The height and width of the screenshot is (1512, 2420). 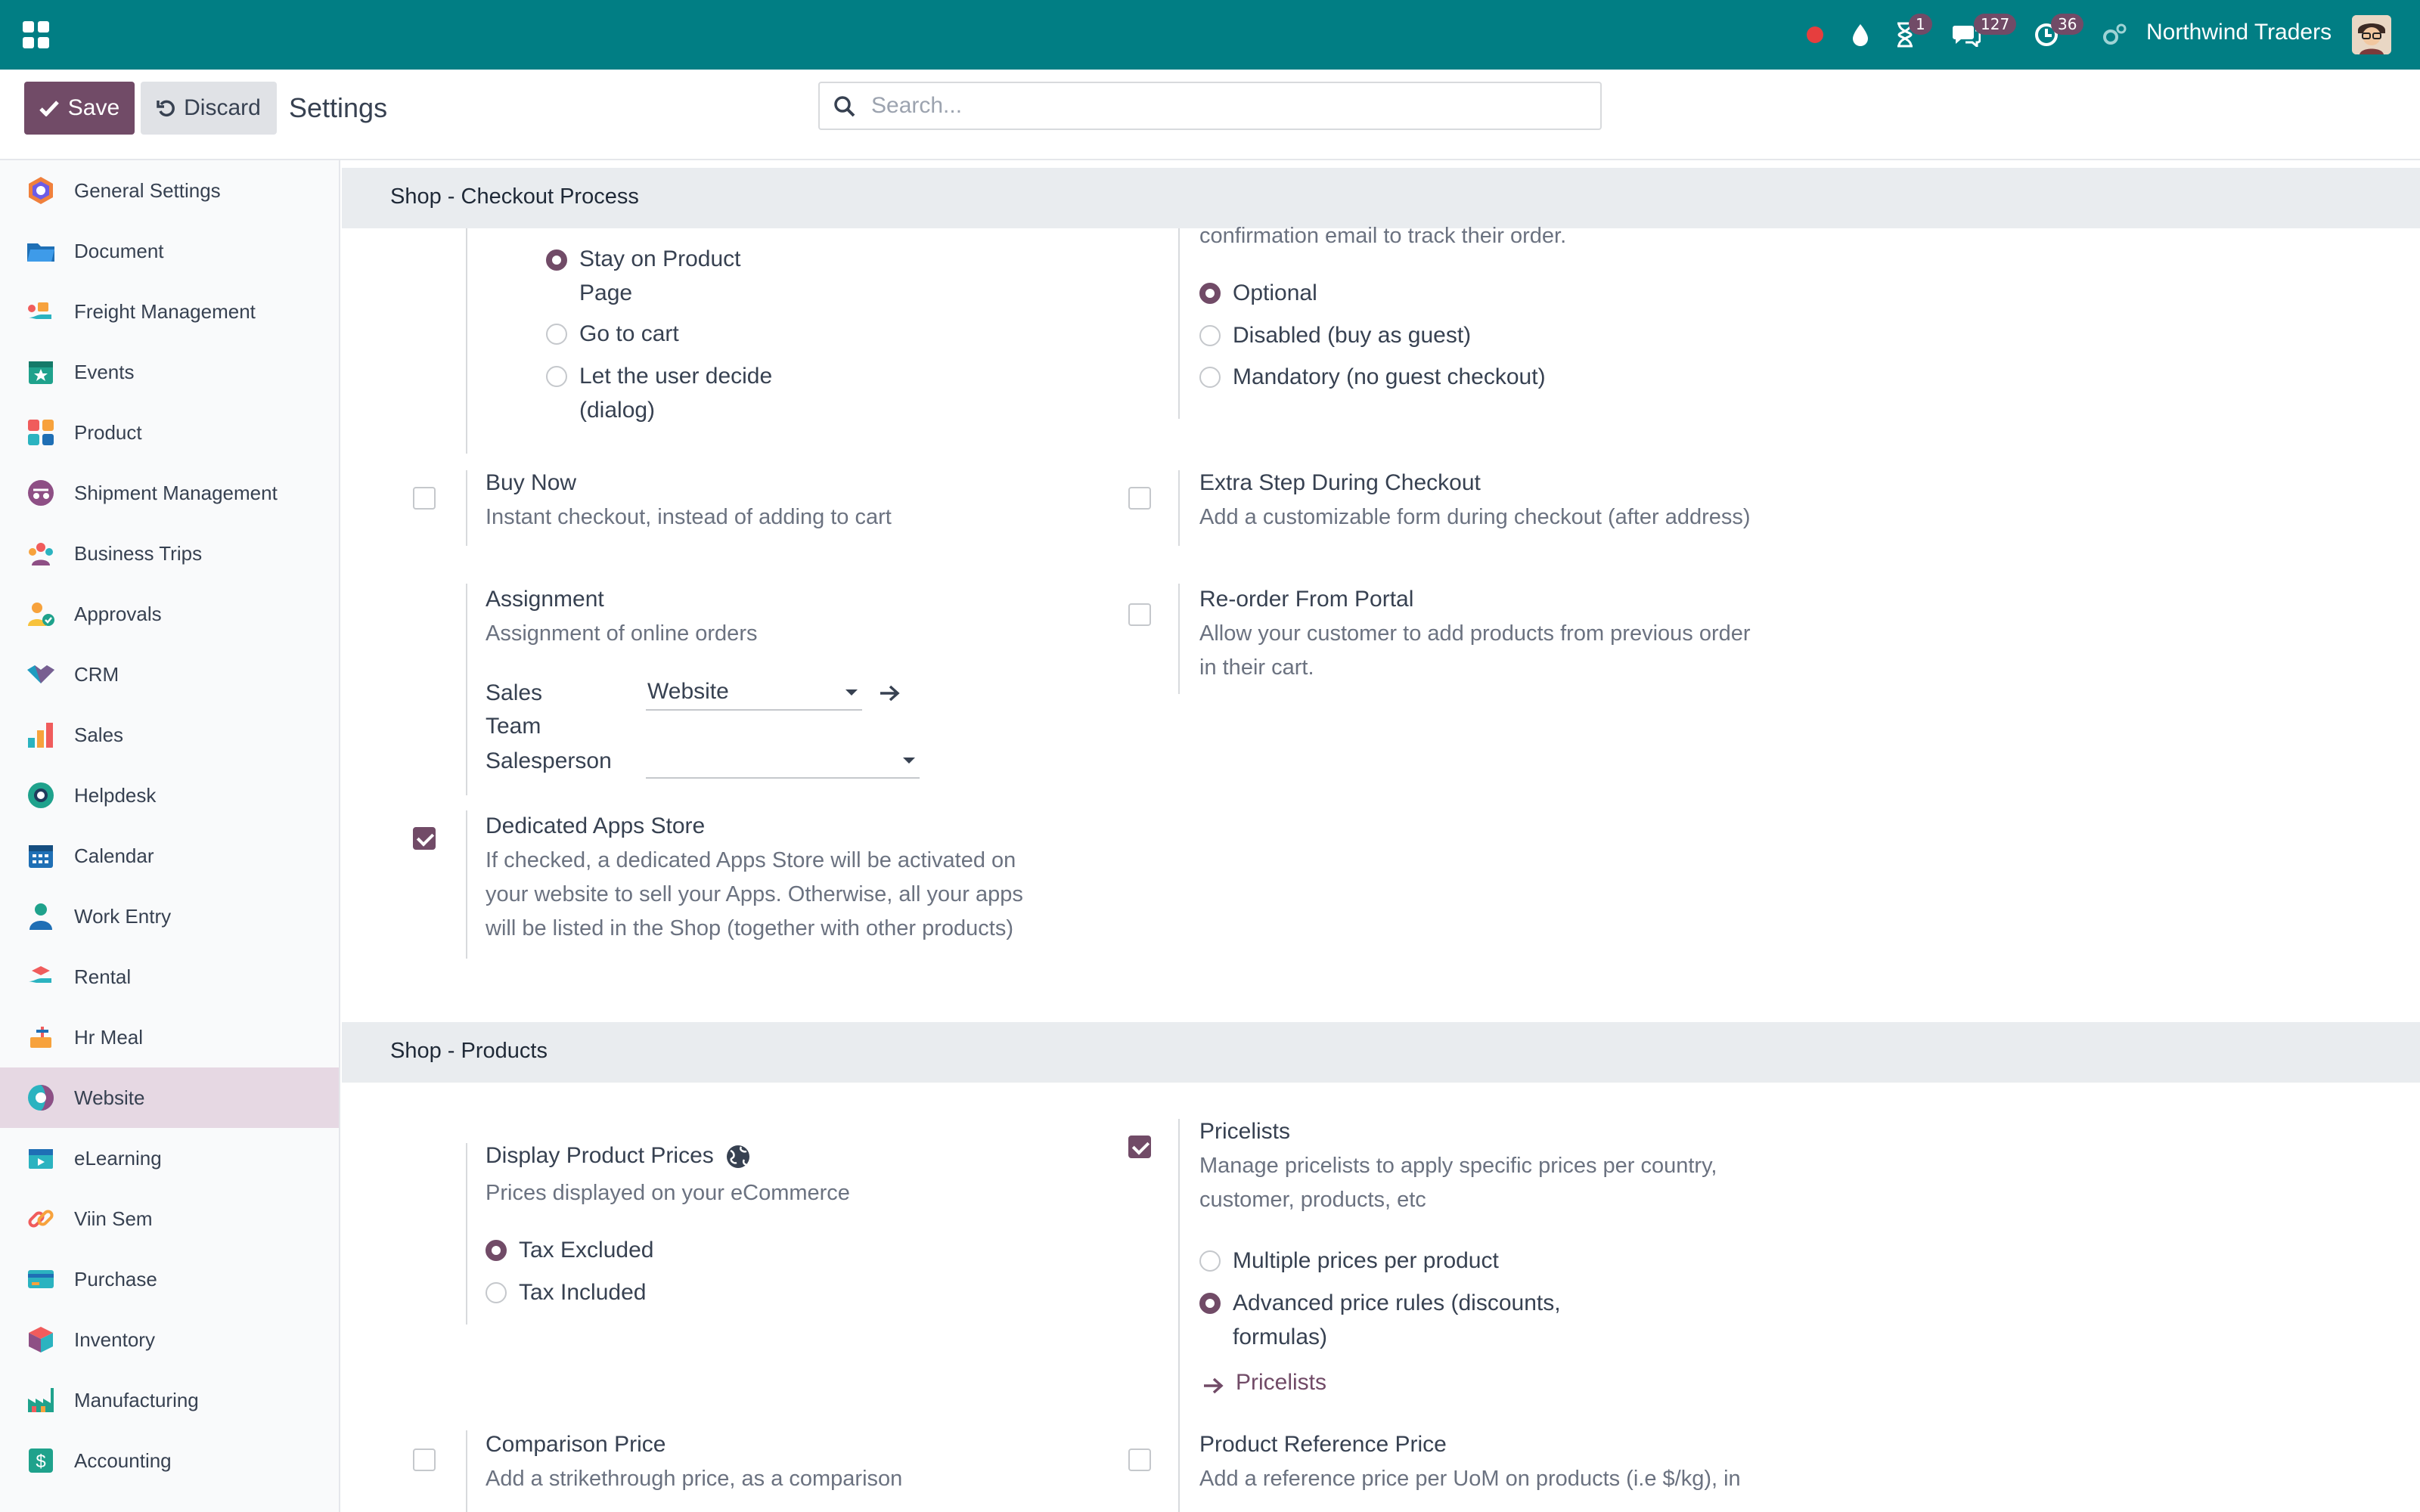 I want to click on messages-icon: 127, so click(x=1984, y=32).